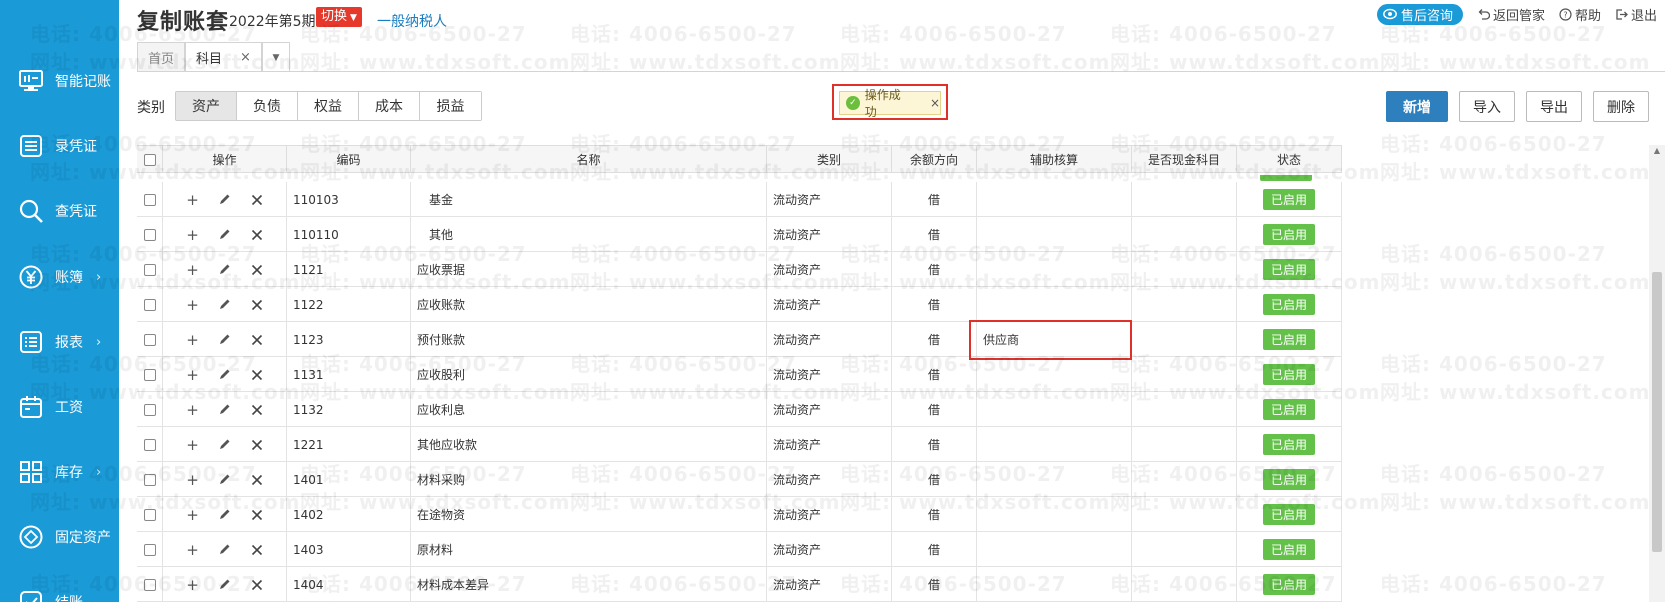 The image size is (1665, 602). I want to click on table-row: +1123 预付账款 流动资产借供应商 已启用, so click(739, 339).